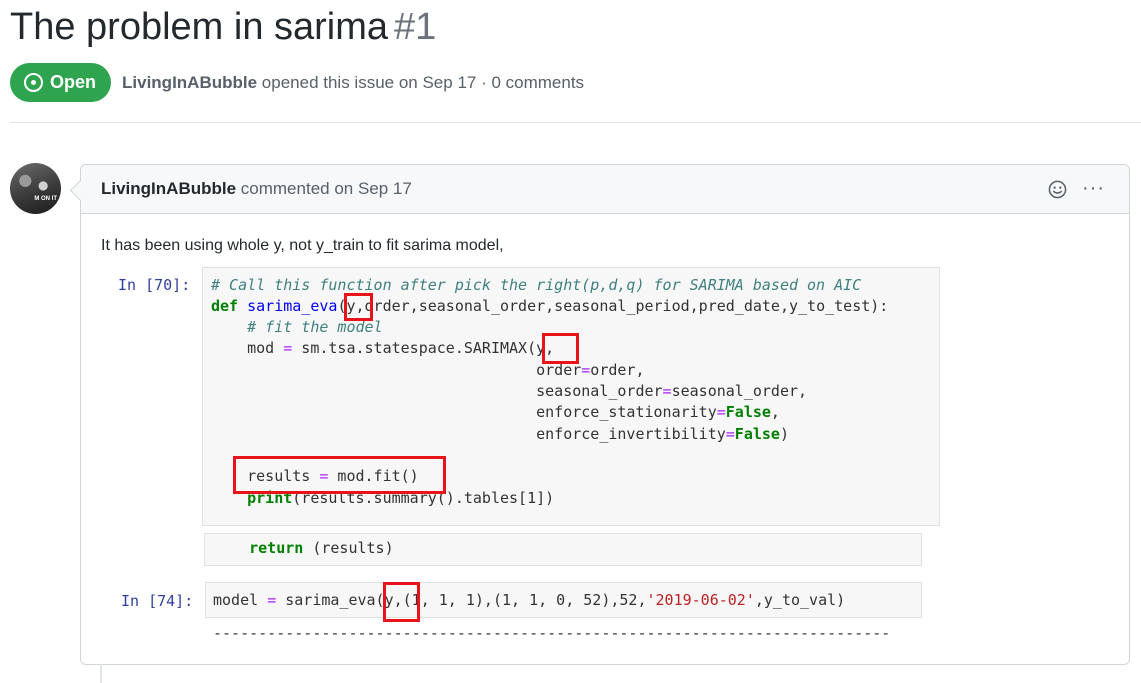 The image size is (1141, 683). Describe the element at coordinates (1057, 189) in the screenshot. I see `smiley-icon` at that location.